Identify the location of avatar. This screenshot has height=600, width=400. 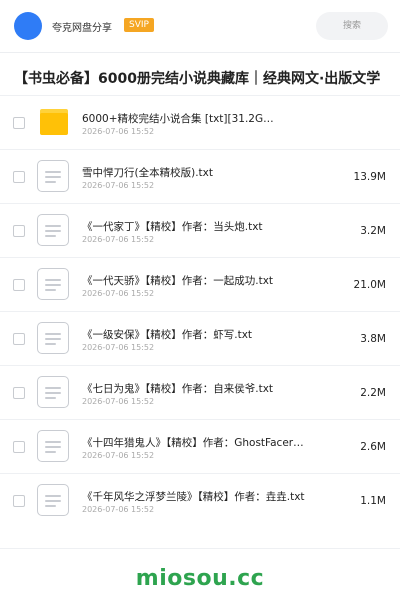
(28, 26).